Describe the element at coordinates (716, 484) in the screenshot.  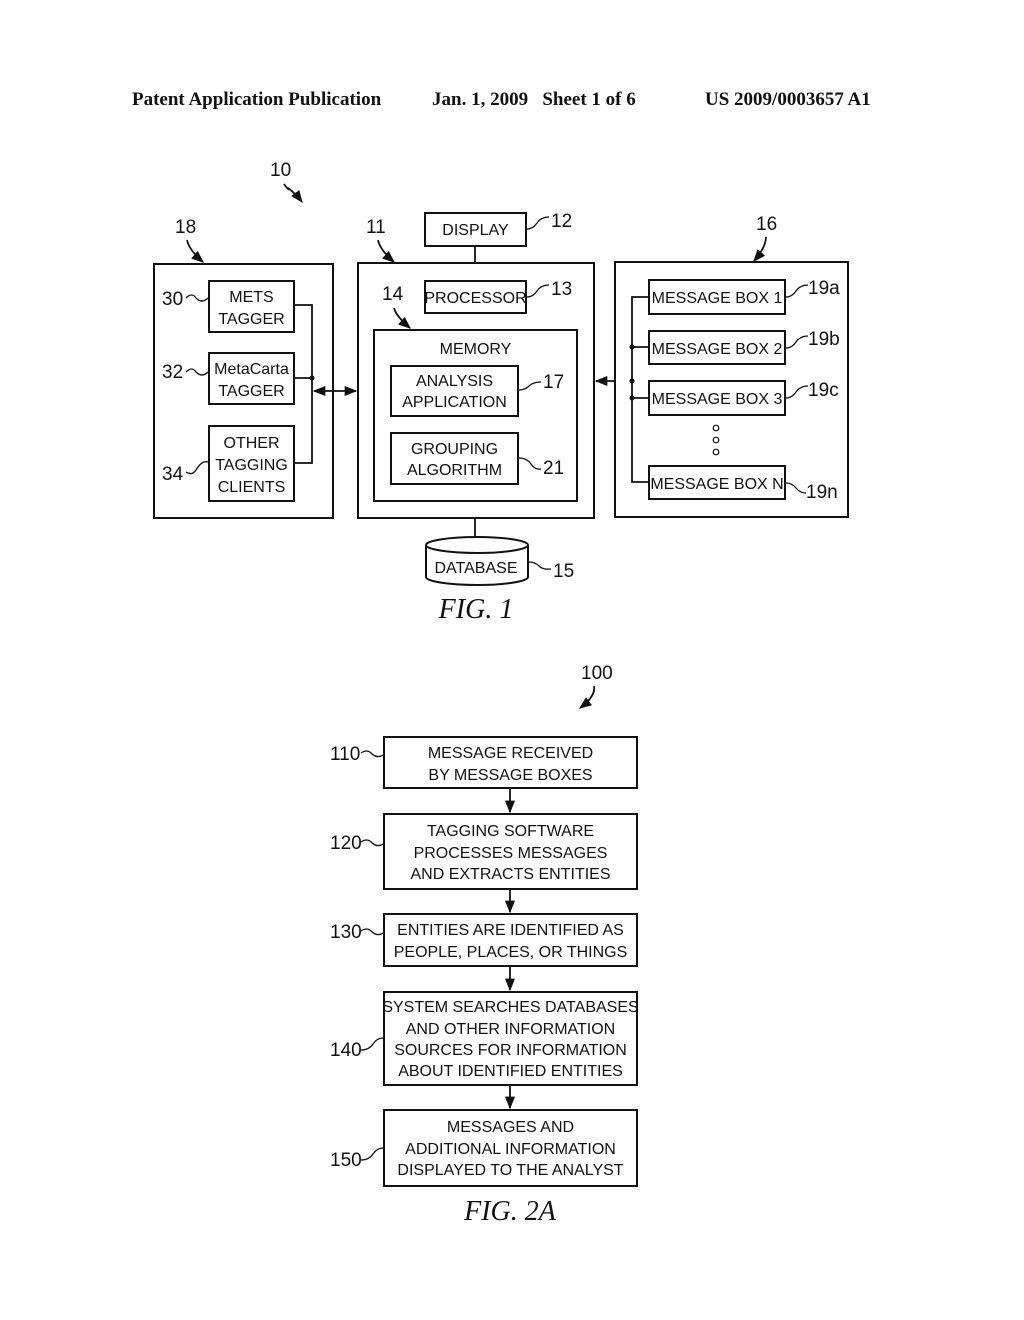
I see `box-text: MESSAGE BOX N` at that location.